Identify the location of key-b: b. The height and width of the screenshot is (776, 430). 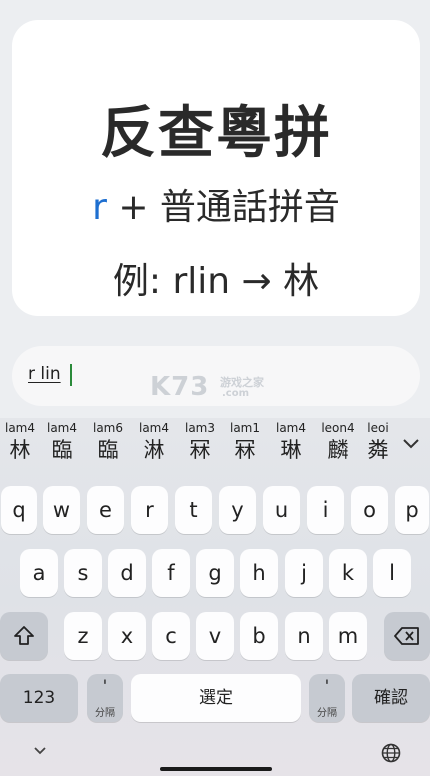
(259, 636).